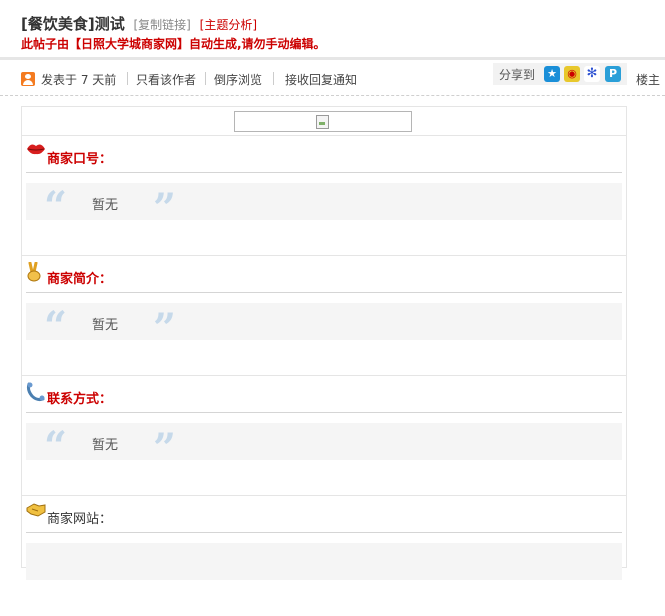 This screenshot has width=665, height=616. I want to click on baidu-share-icon: ✻, so click(592, 74).